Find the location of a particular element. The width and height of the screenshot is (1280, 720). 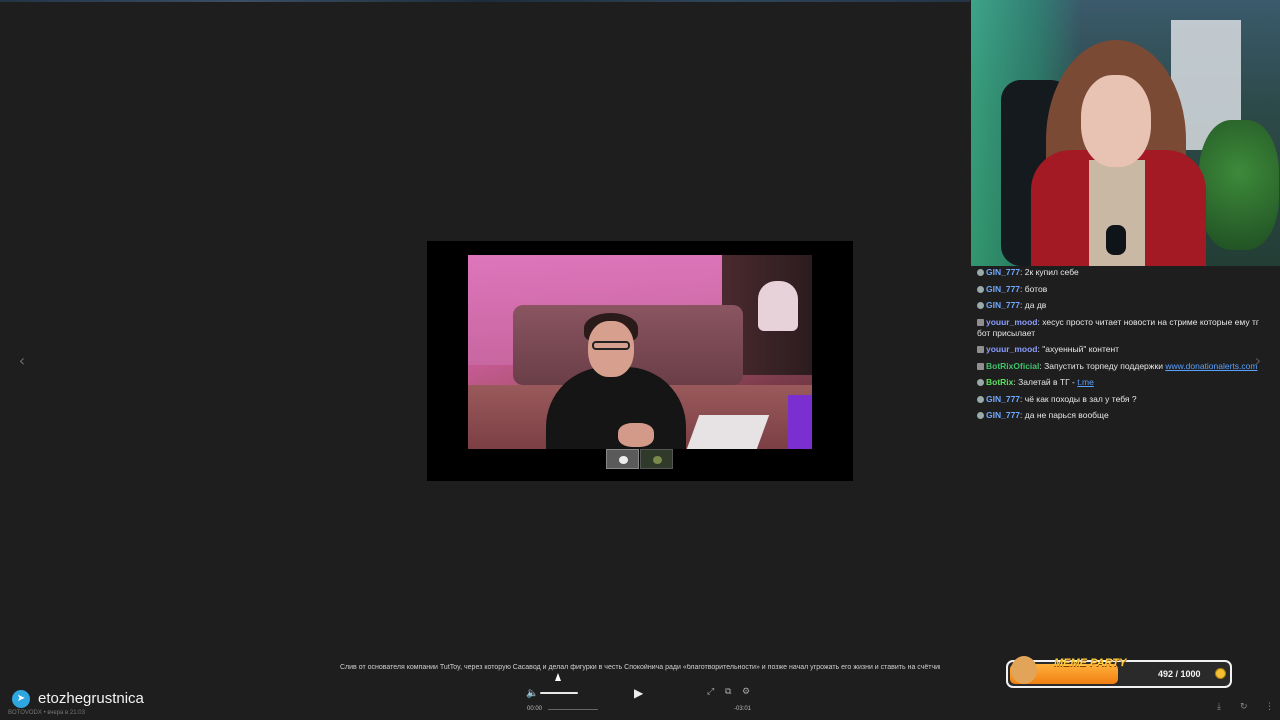

meme-party-title: MEME PARTY is located at coordinates (1090, 663).